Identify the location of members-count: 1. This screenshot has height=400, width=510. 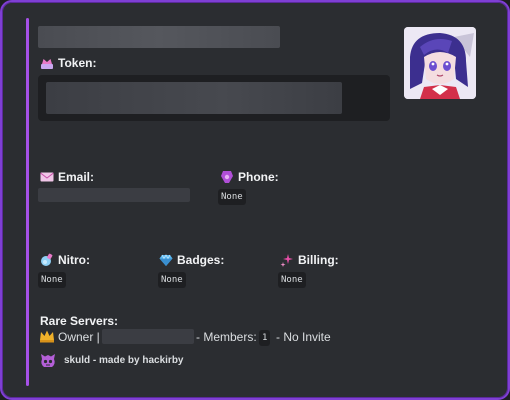
(265, 338).